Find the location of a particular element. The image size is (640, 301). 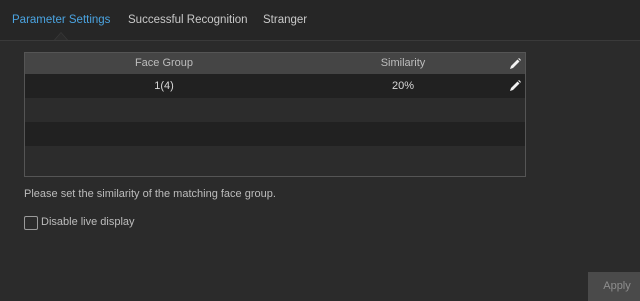

tab-successful-recognition: Successful Recognition is located at coordinates (188, 20).